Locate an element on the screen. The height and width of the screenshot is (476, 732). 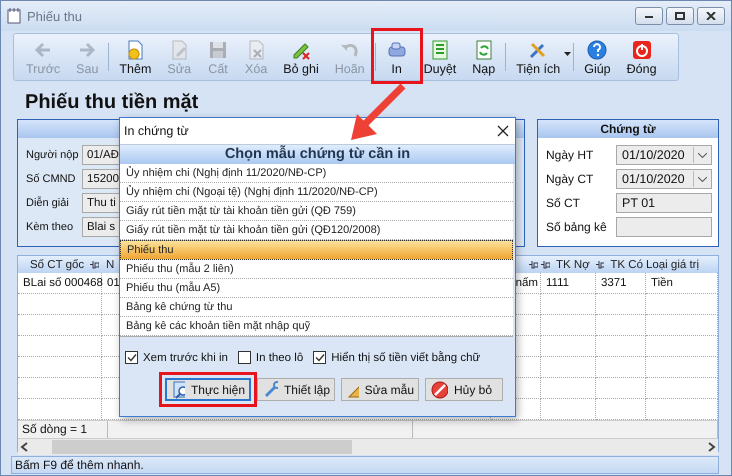
dialog-title: In chứng từ is located at coordinates (157, 131).